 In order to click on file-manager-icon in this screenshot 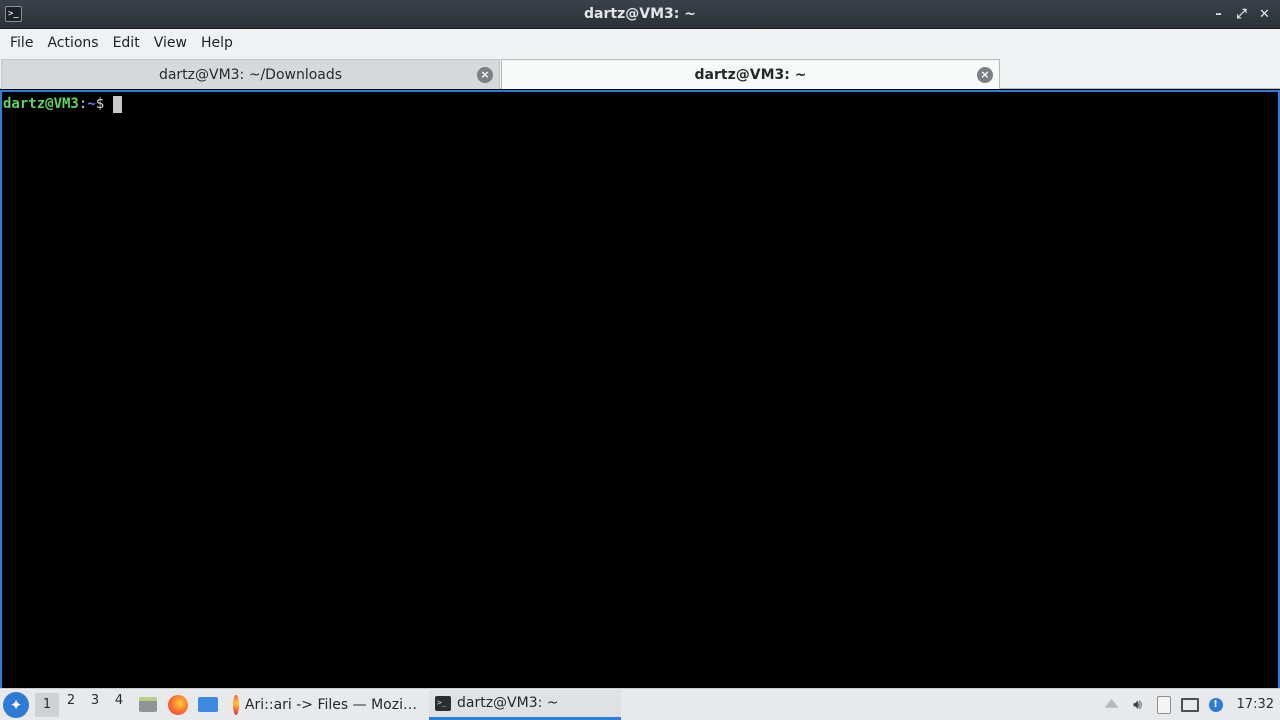, I will do `click(148, 704)`.